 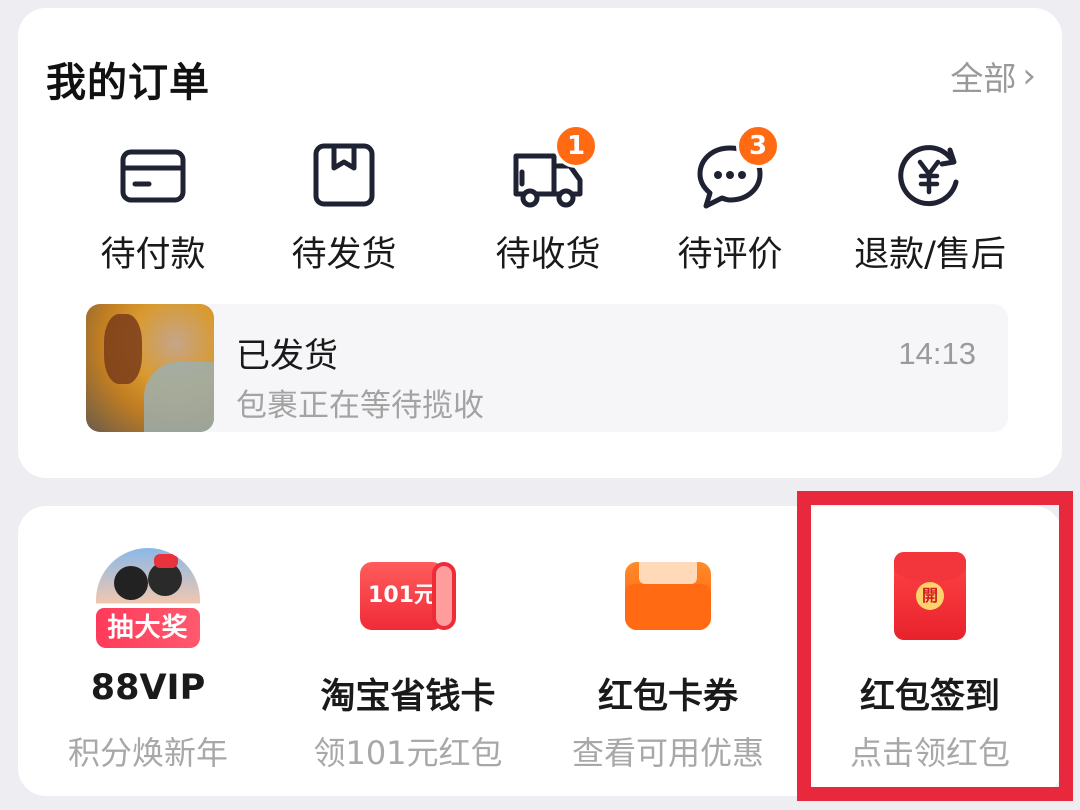 I want to click on tool-subtitle: 领101元红包, so click(x=408, y=753).